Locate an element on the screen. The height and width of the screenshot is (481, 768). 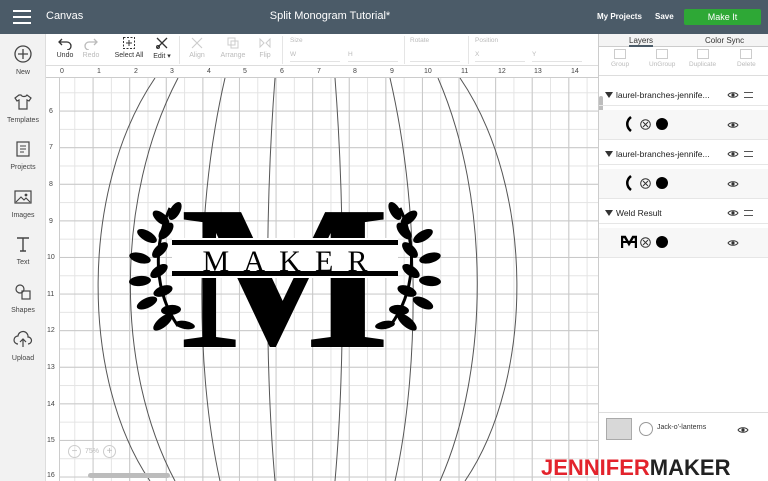
tab-color-sync: Color Sync is located at coordinates (724, 40).